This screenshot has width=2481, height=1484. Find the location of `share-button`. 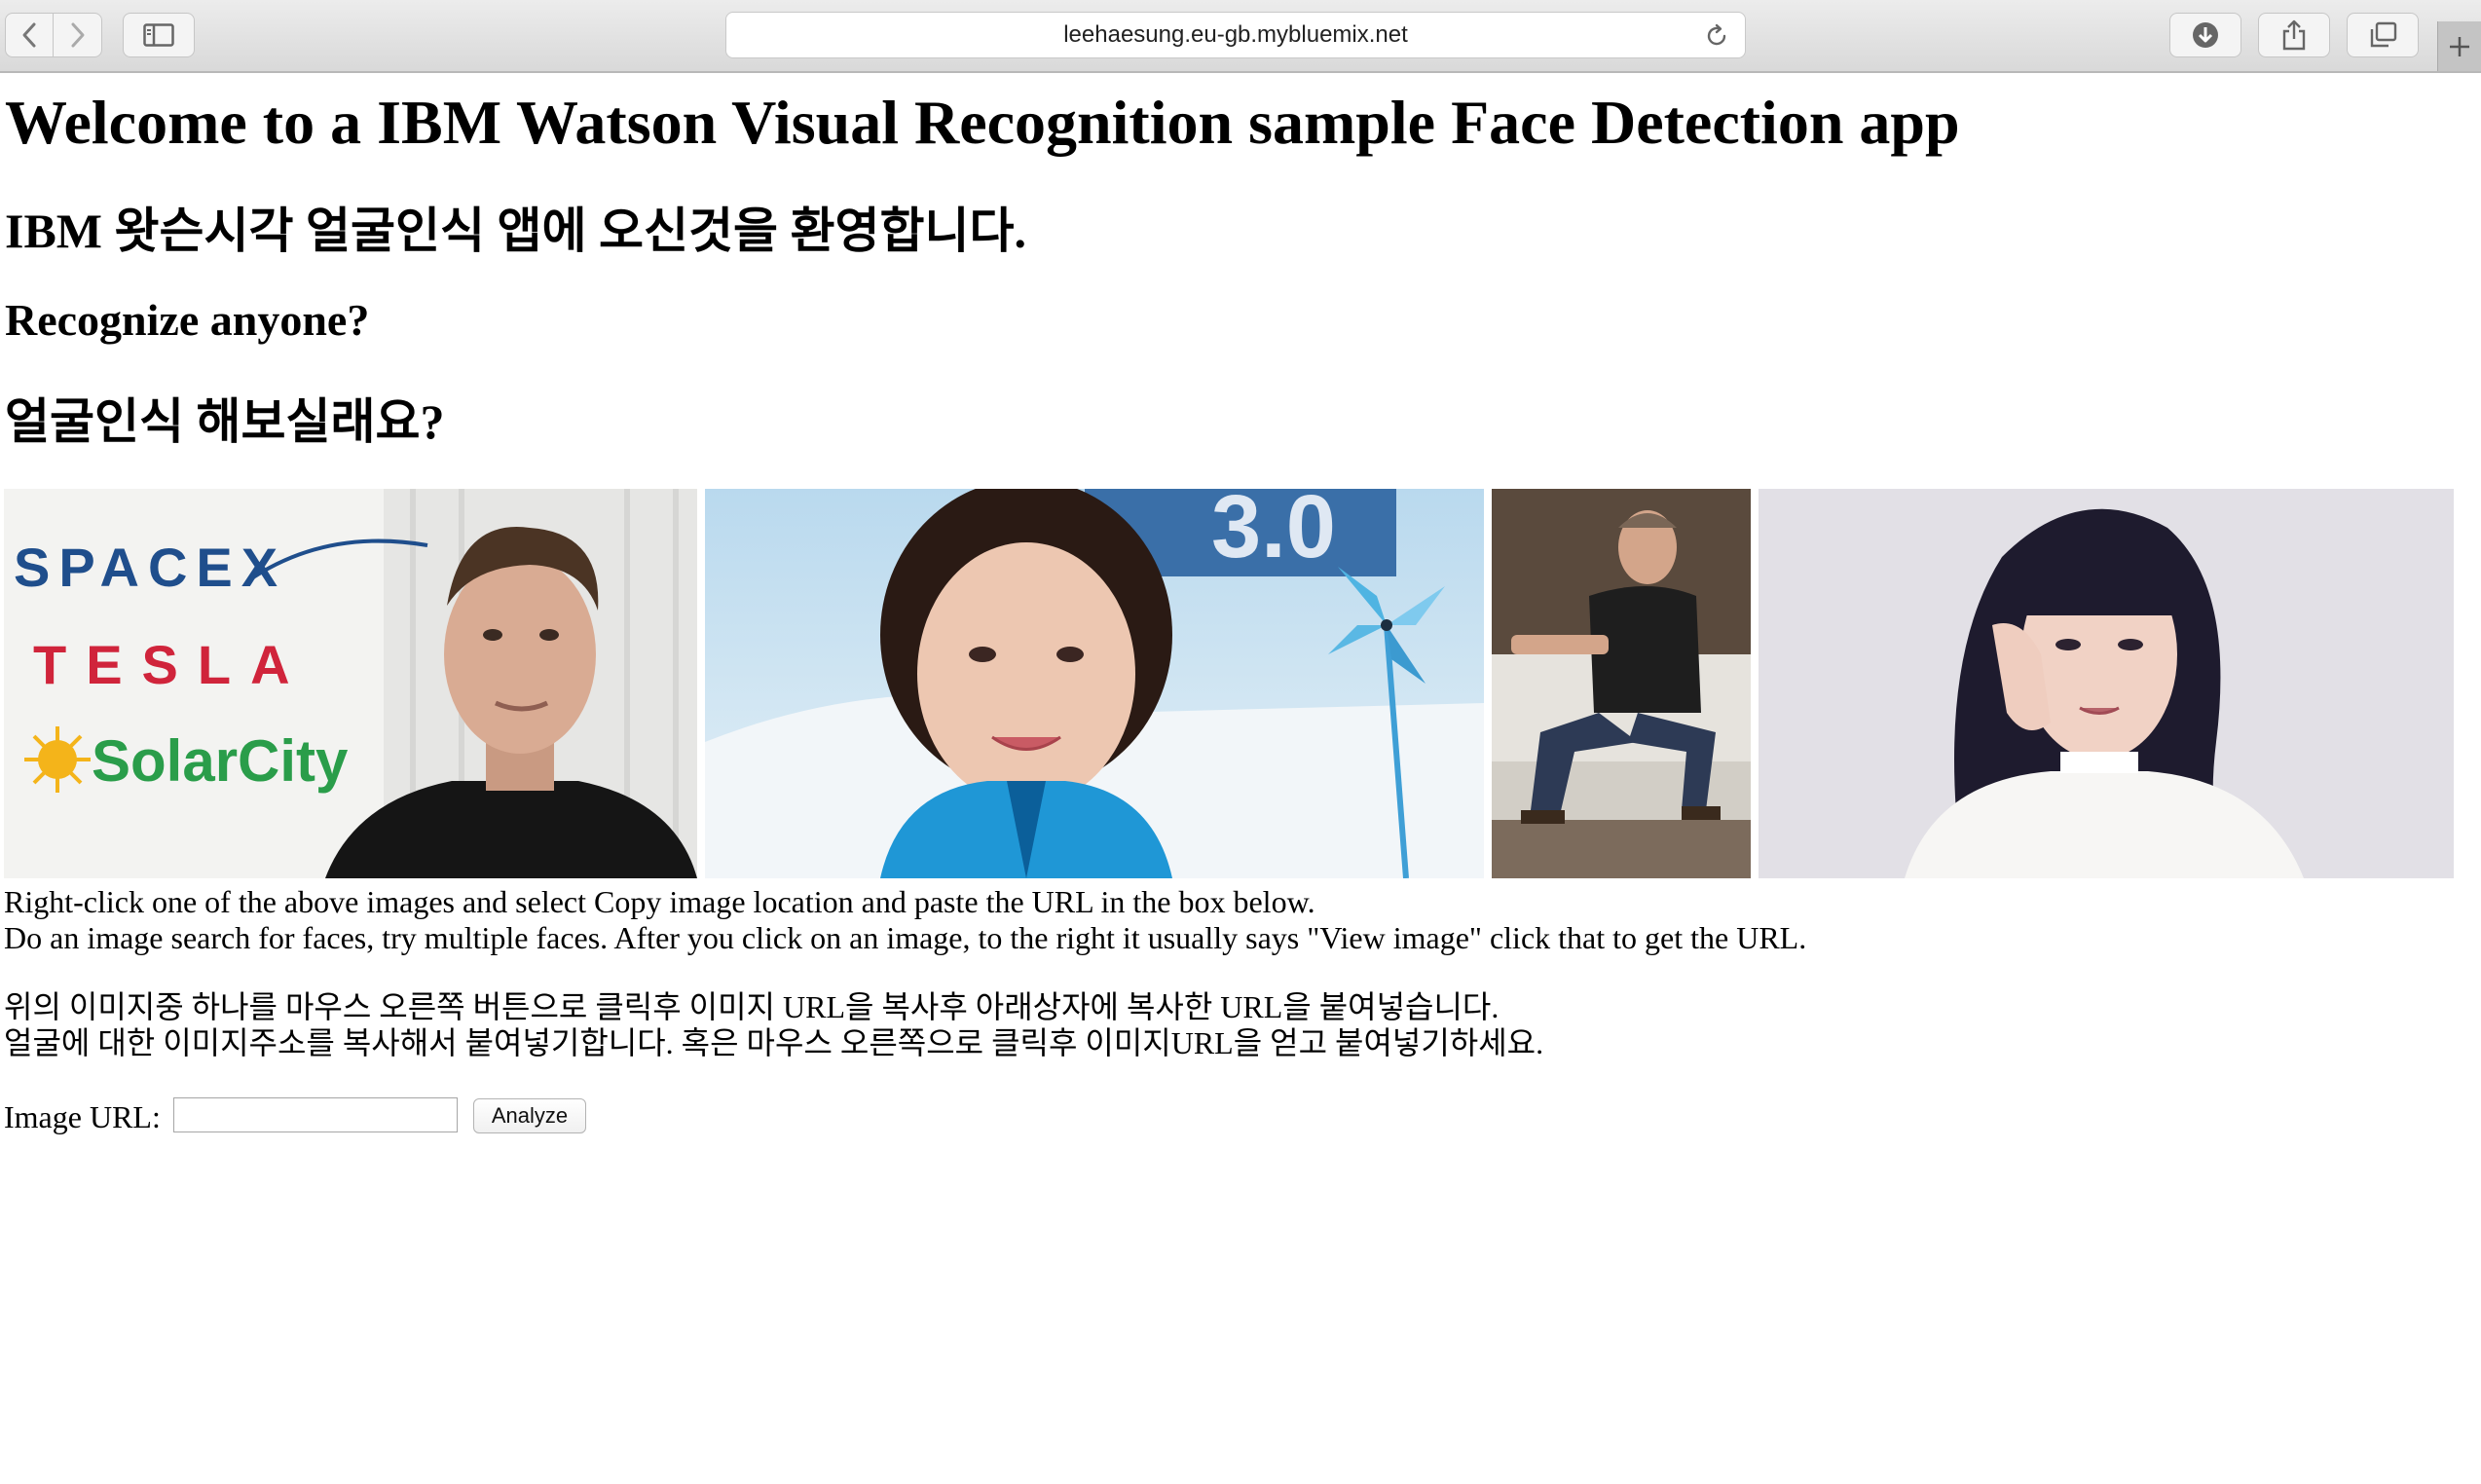

share-button is located at coordinates (2294, 35).